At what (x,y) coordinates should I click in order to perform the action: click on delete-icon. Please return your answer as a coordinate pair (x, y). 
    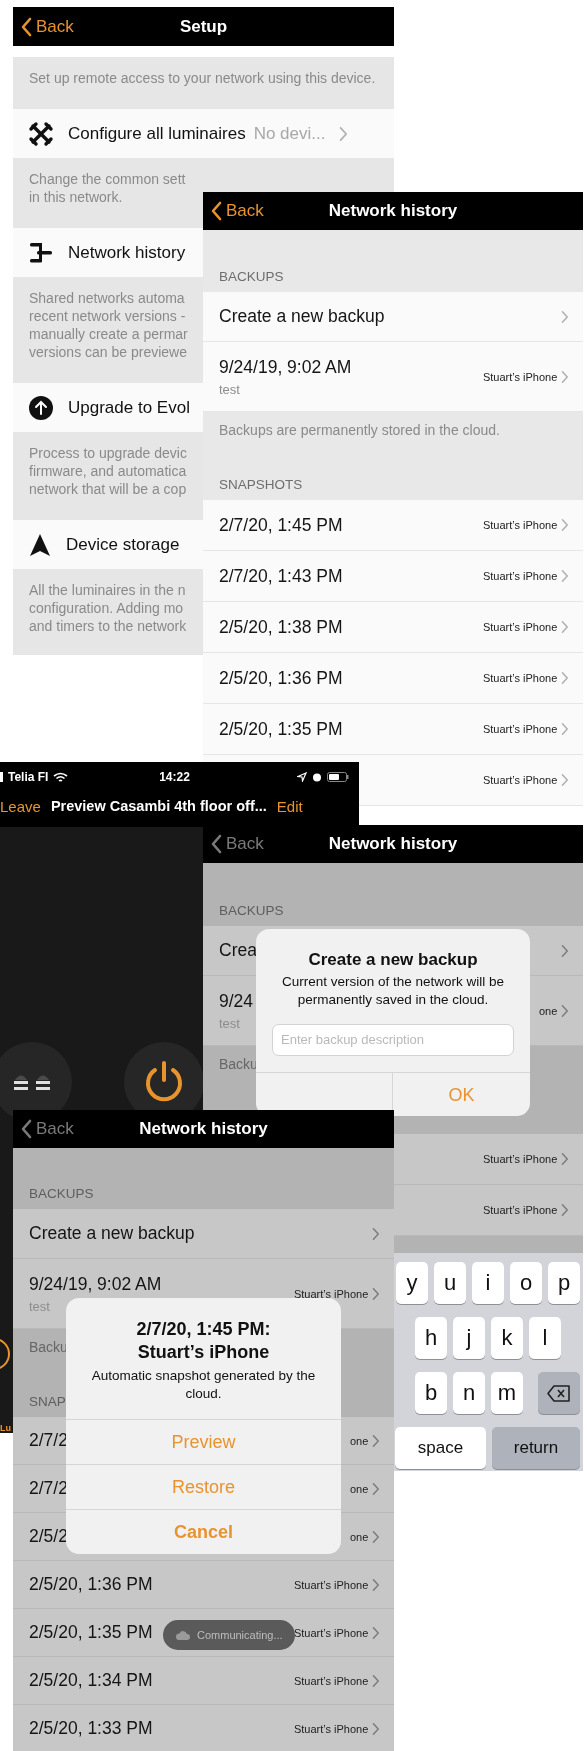
    Looking at the image, I should click on (559, 1393).